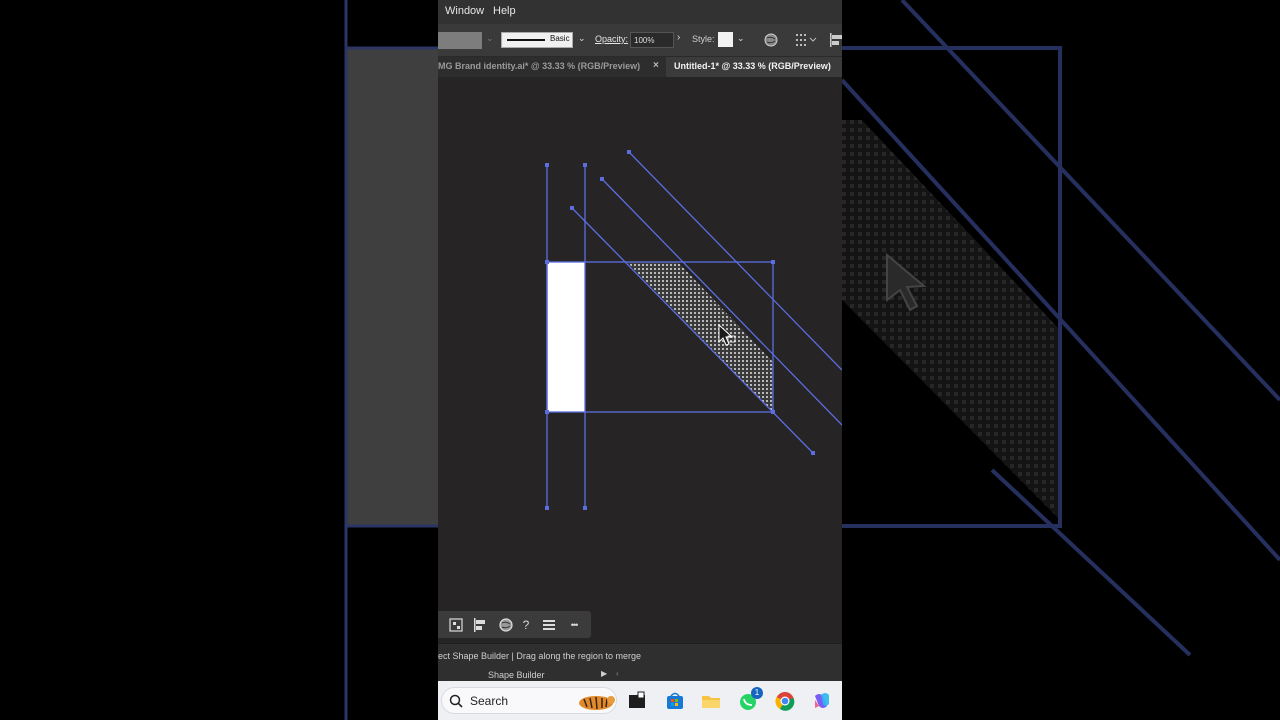  Describe the element at coordinates (460, 40) in the screenshot. I see `fill-swatch` at that location.